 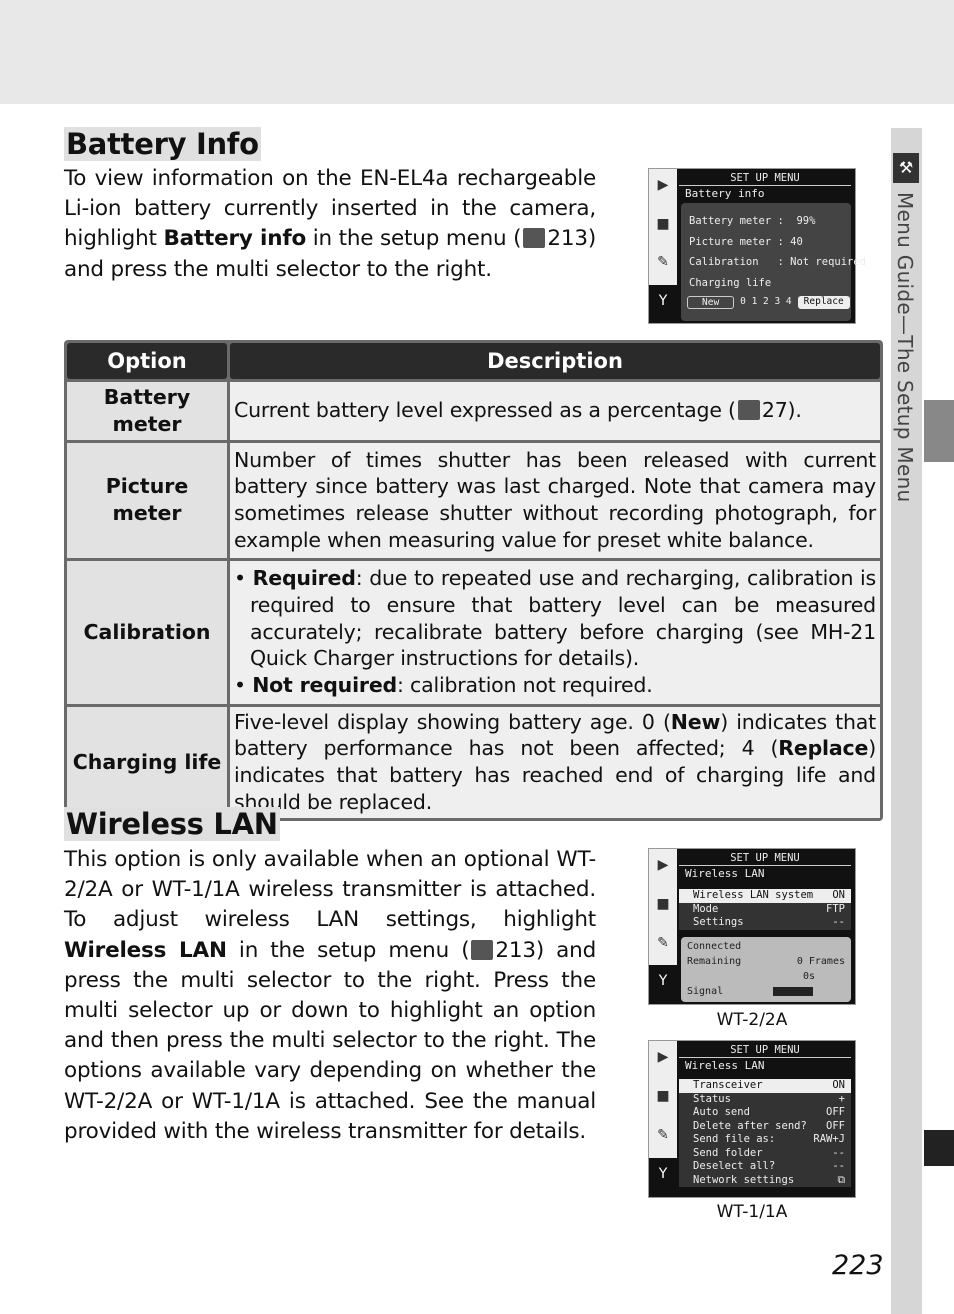 What do you see at coordinates (793, 991) in the screenshot?
I see `signal-bar` at bounding box center [793, 991].